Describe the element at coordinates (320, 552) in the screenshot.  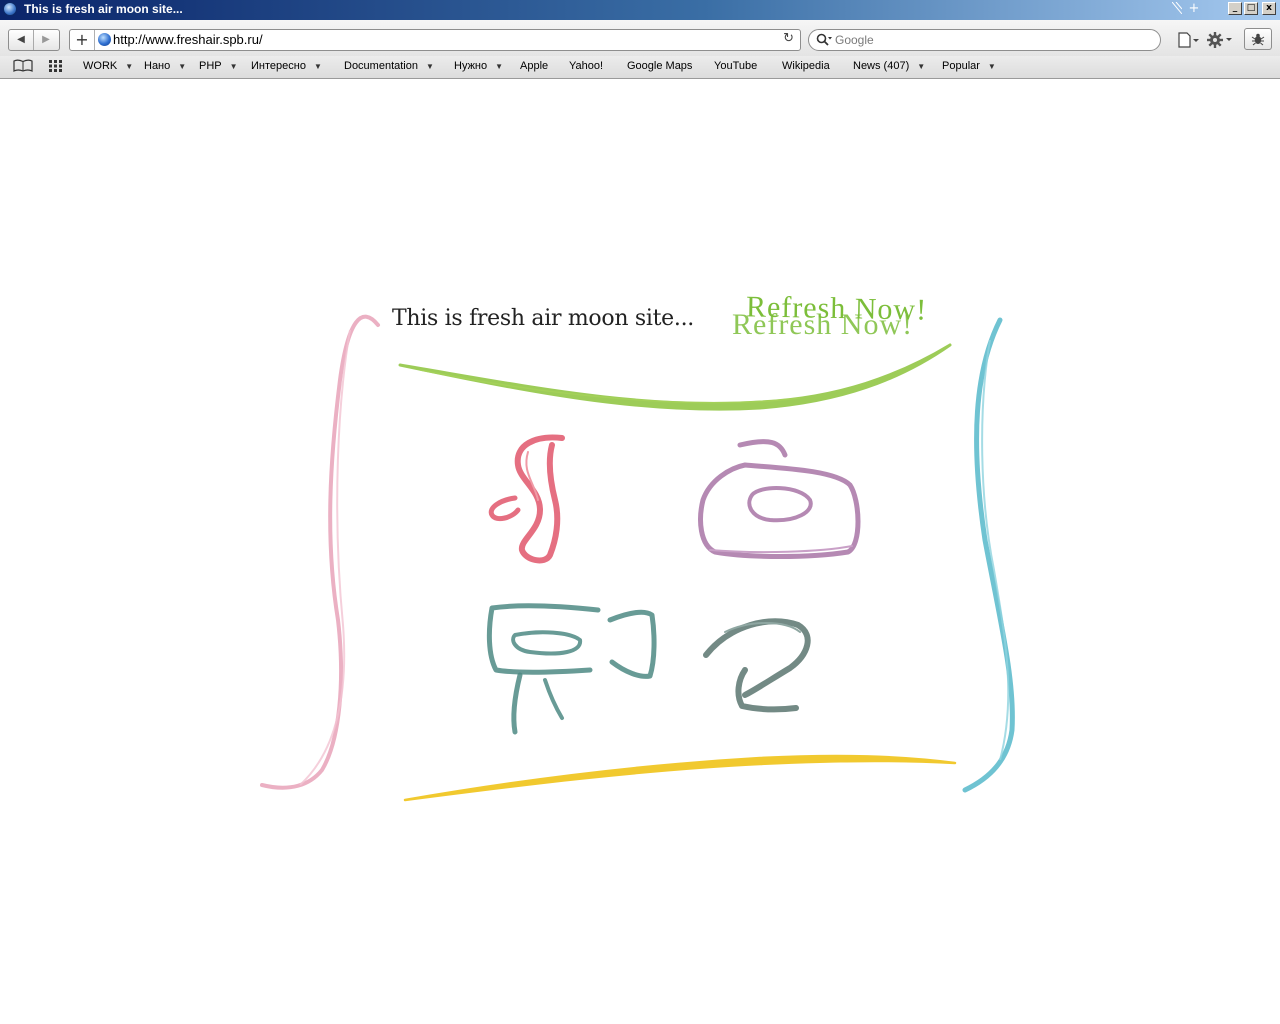
I see `pink-left-stroke` at that location.